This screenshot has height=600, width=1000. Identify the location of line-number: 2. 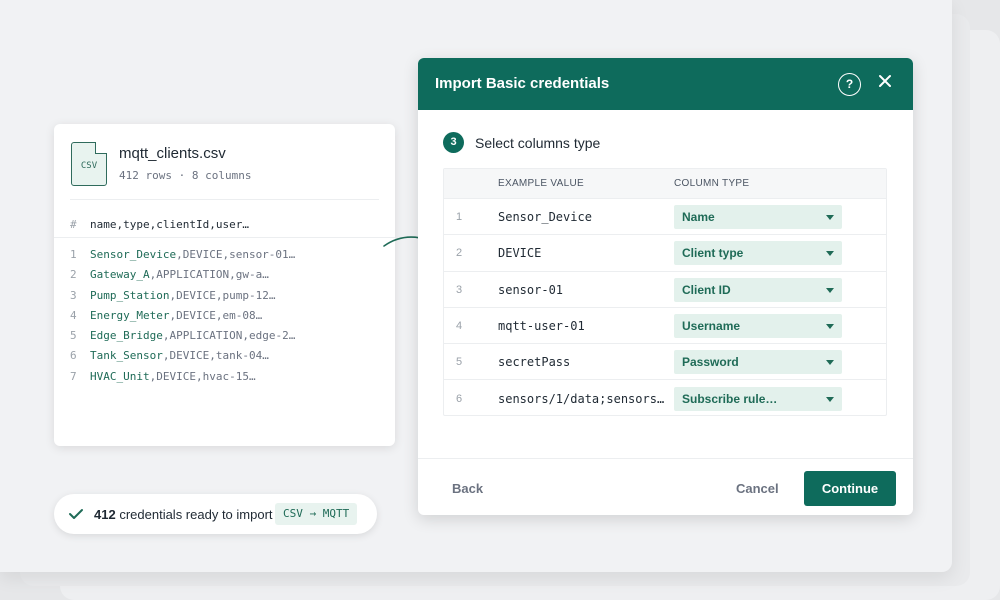
(73, 275).